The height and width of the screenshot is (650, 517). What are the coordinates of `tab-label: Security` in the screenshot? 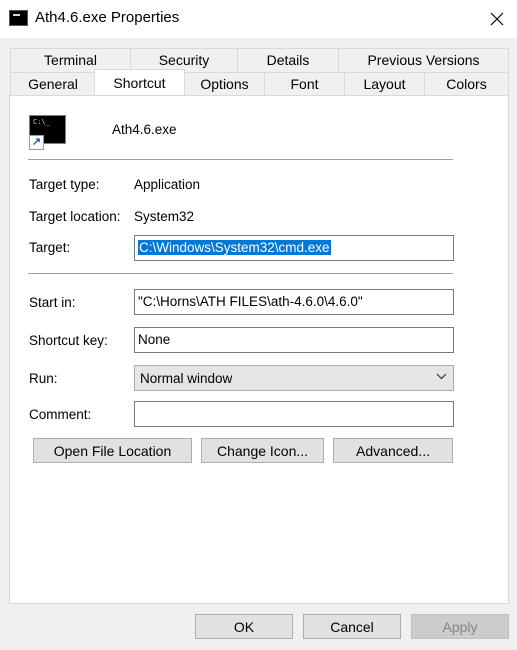 It's located at (184, 60).